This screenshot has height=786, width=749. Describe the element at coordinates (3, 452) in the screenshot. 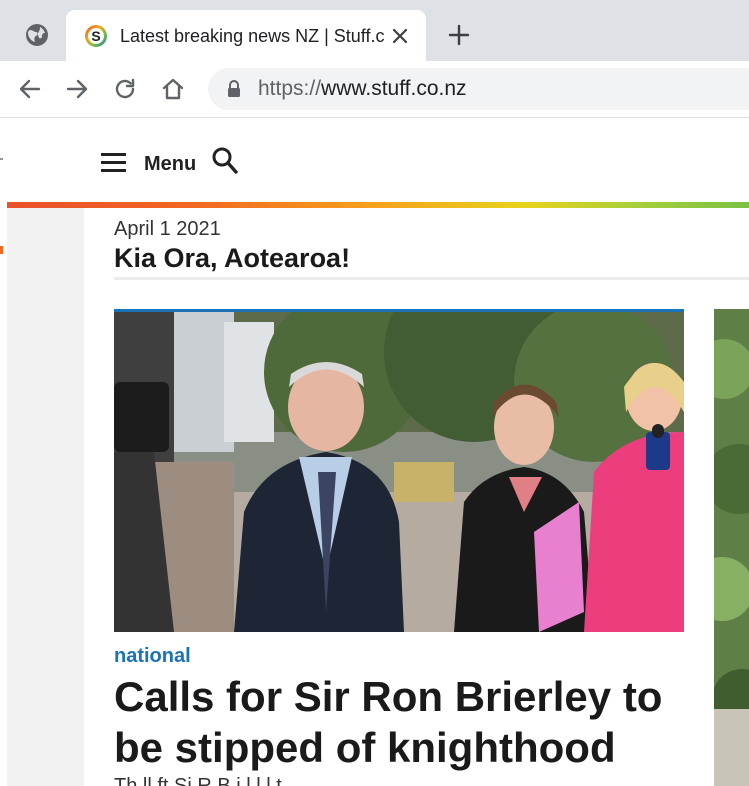

I see `left-gutter` at that location.